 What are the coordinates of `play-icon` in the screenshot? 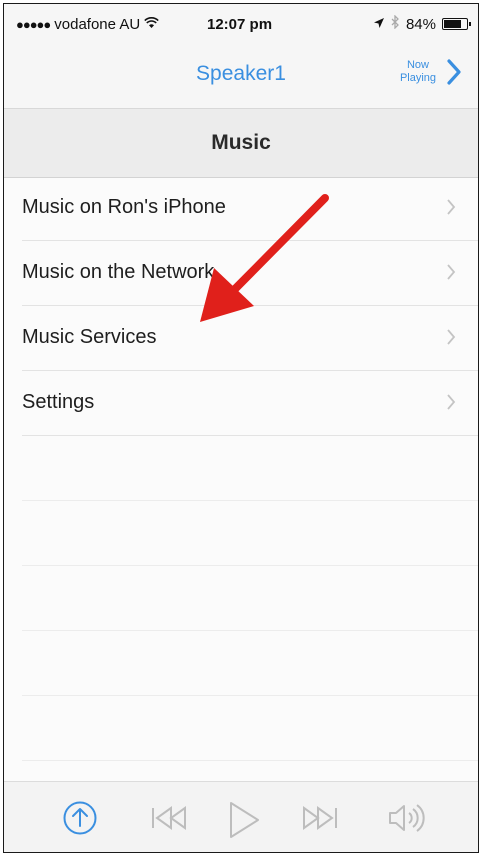 It's located at (244, 822).